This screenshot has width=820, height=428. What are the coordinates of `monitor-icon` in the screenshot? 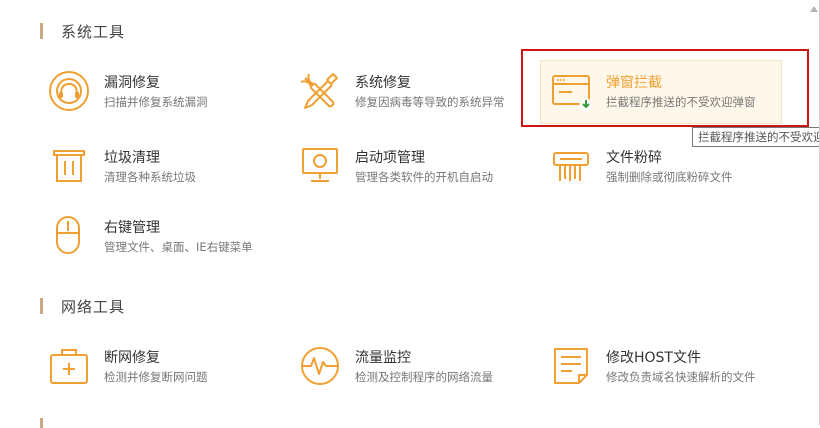 It's located at (320, 165).